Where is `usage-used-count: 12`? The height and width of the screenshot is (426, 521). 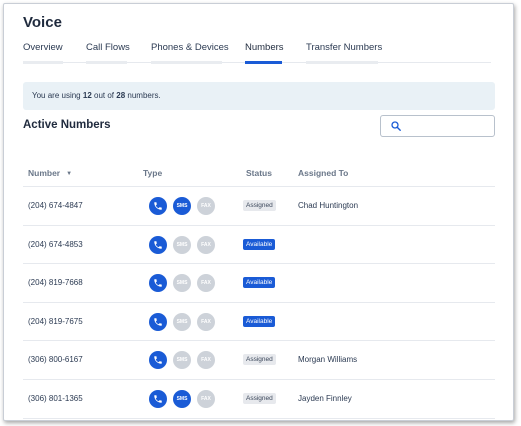 usage-used-count: 12 is located at coordinates (87, 95).